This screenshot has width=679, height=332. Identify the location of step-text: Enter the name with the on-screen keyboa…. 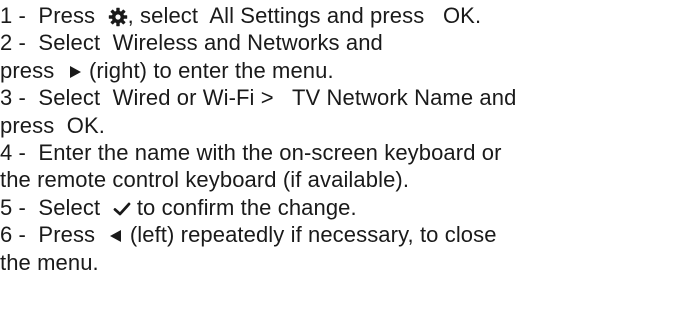
(270, 152).